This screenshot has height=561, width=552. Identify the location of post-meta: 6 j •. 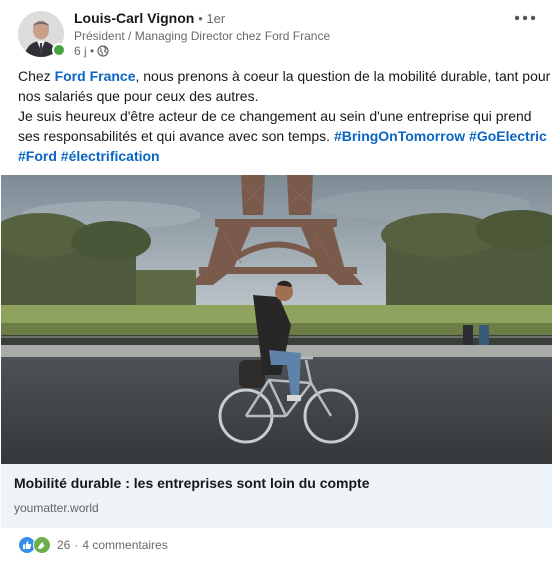
(91, 51).